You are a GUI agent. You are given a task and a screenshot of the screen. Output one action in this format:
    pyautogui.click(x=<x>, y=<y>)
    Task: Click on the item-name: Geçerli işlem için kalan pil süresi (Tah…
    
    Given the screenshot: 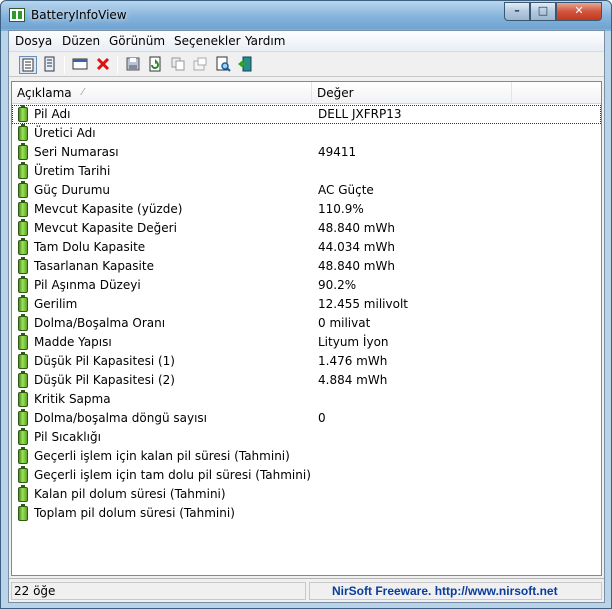 What is the action you would take?
    pyautogui.click(x=162, y=456)
    